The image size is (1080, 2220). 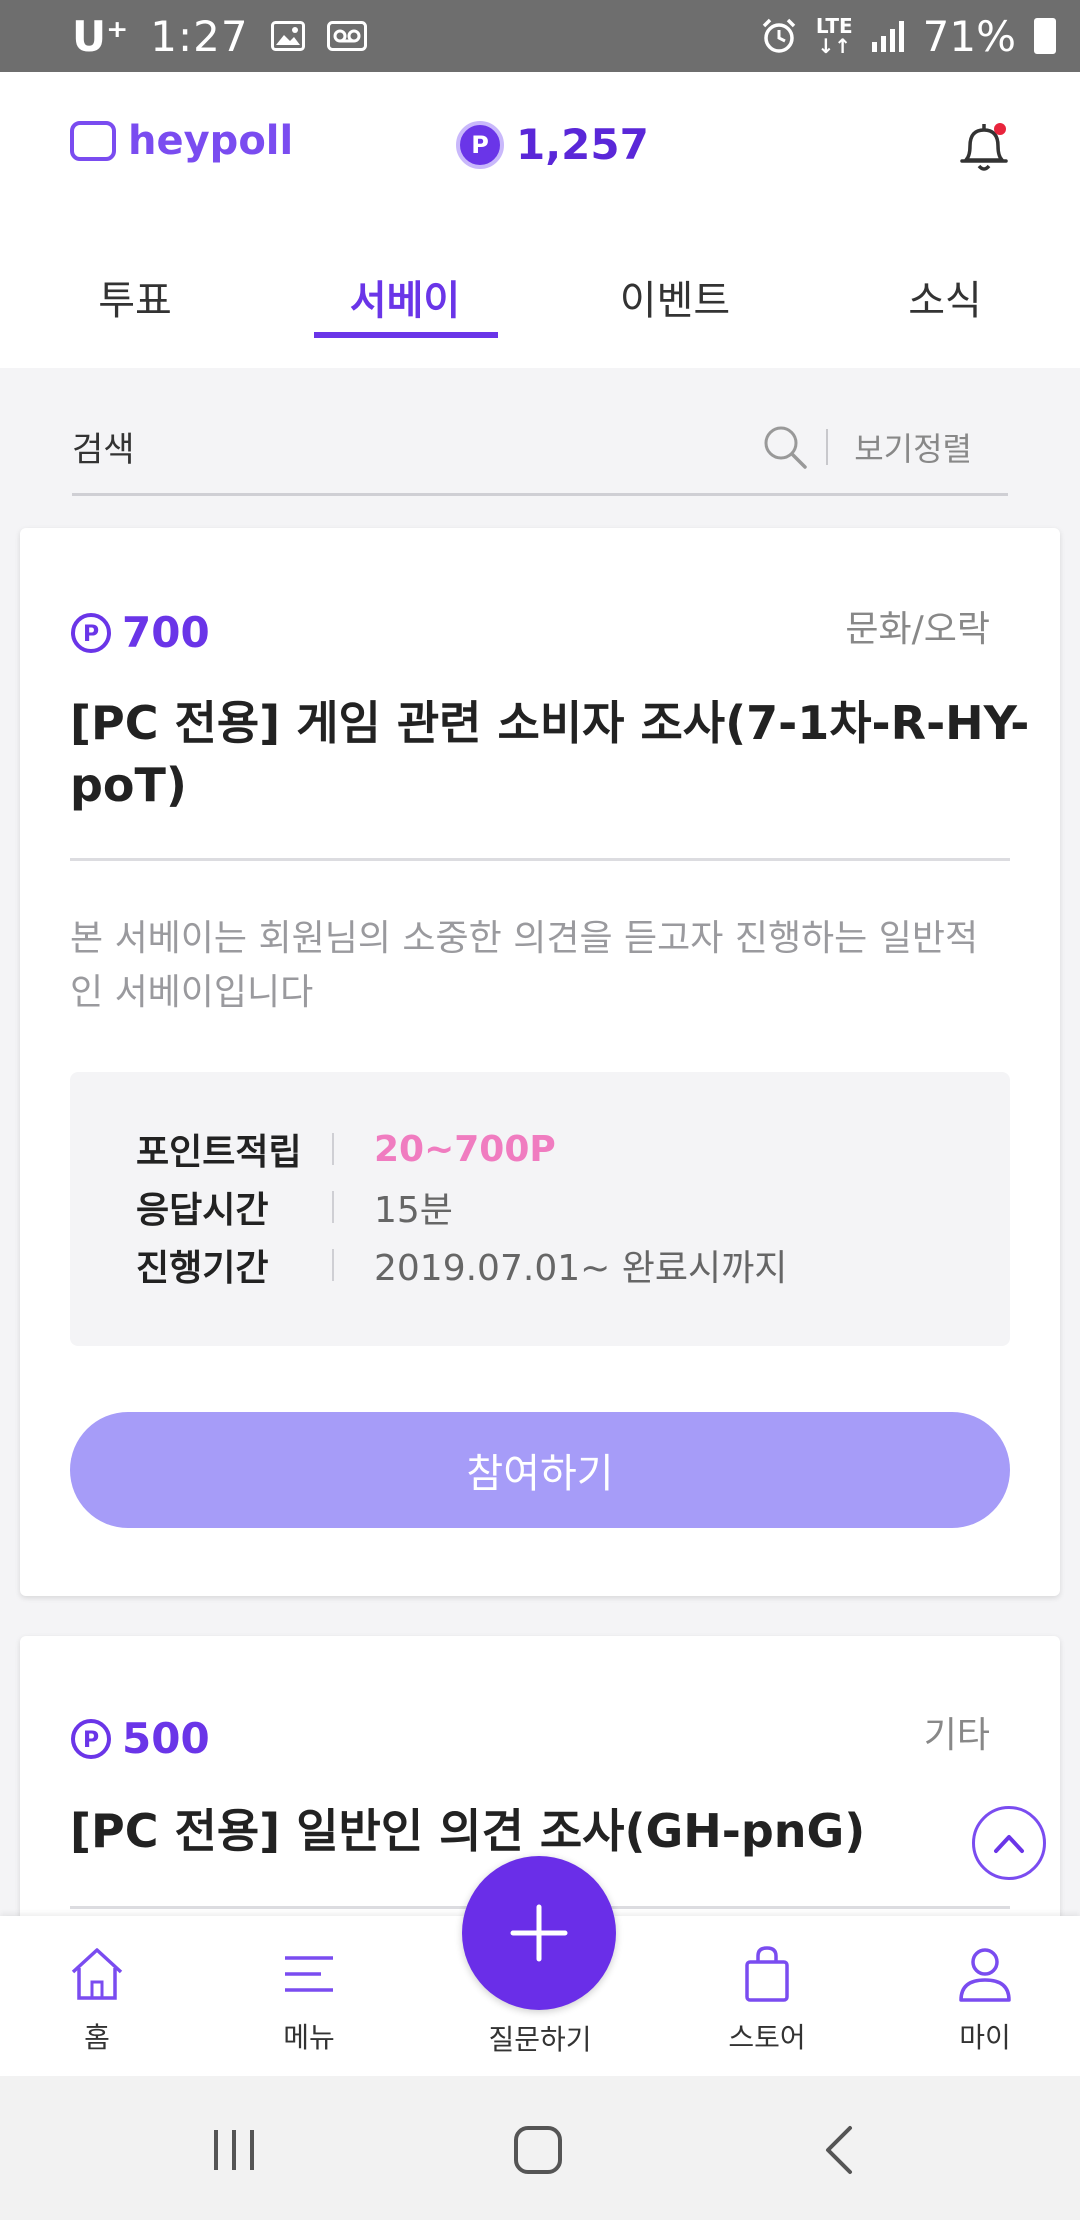 I want to click on search-bar: 검색 보기정렬, so click(x=540, y=448).